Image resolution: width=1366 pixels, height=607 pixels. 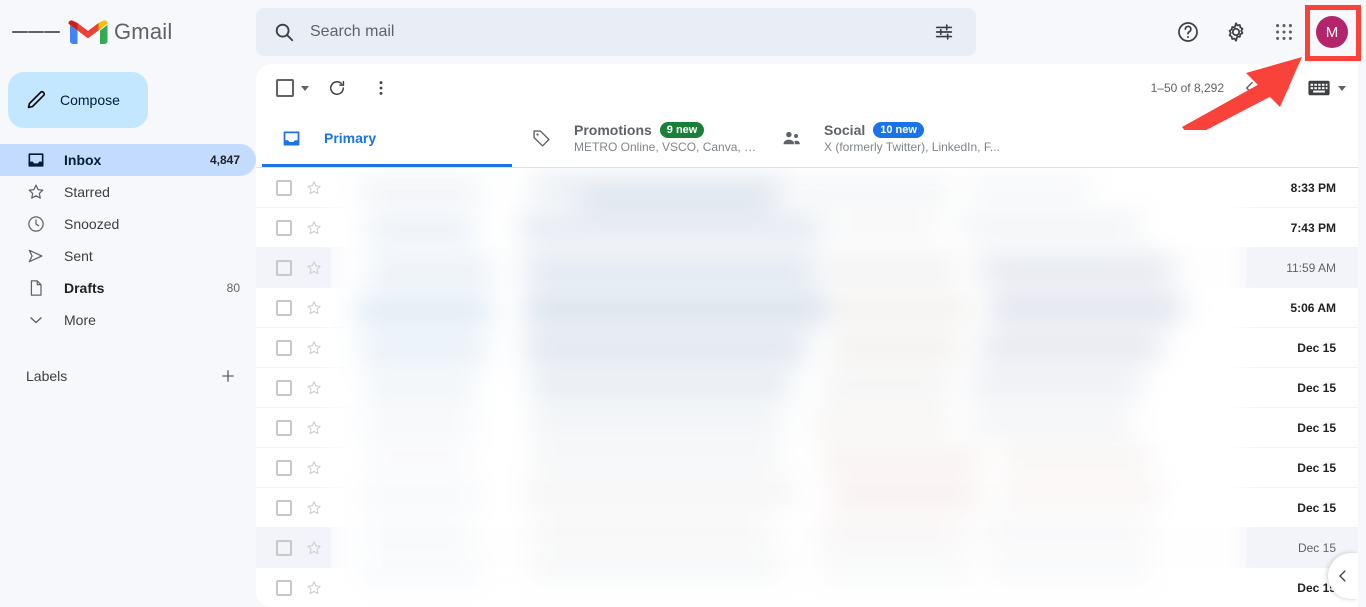 I want to click on table-row: 5:06 AM, so click(x=807, y=308).